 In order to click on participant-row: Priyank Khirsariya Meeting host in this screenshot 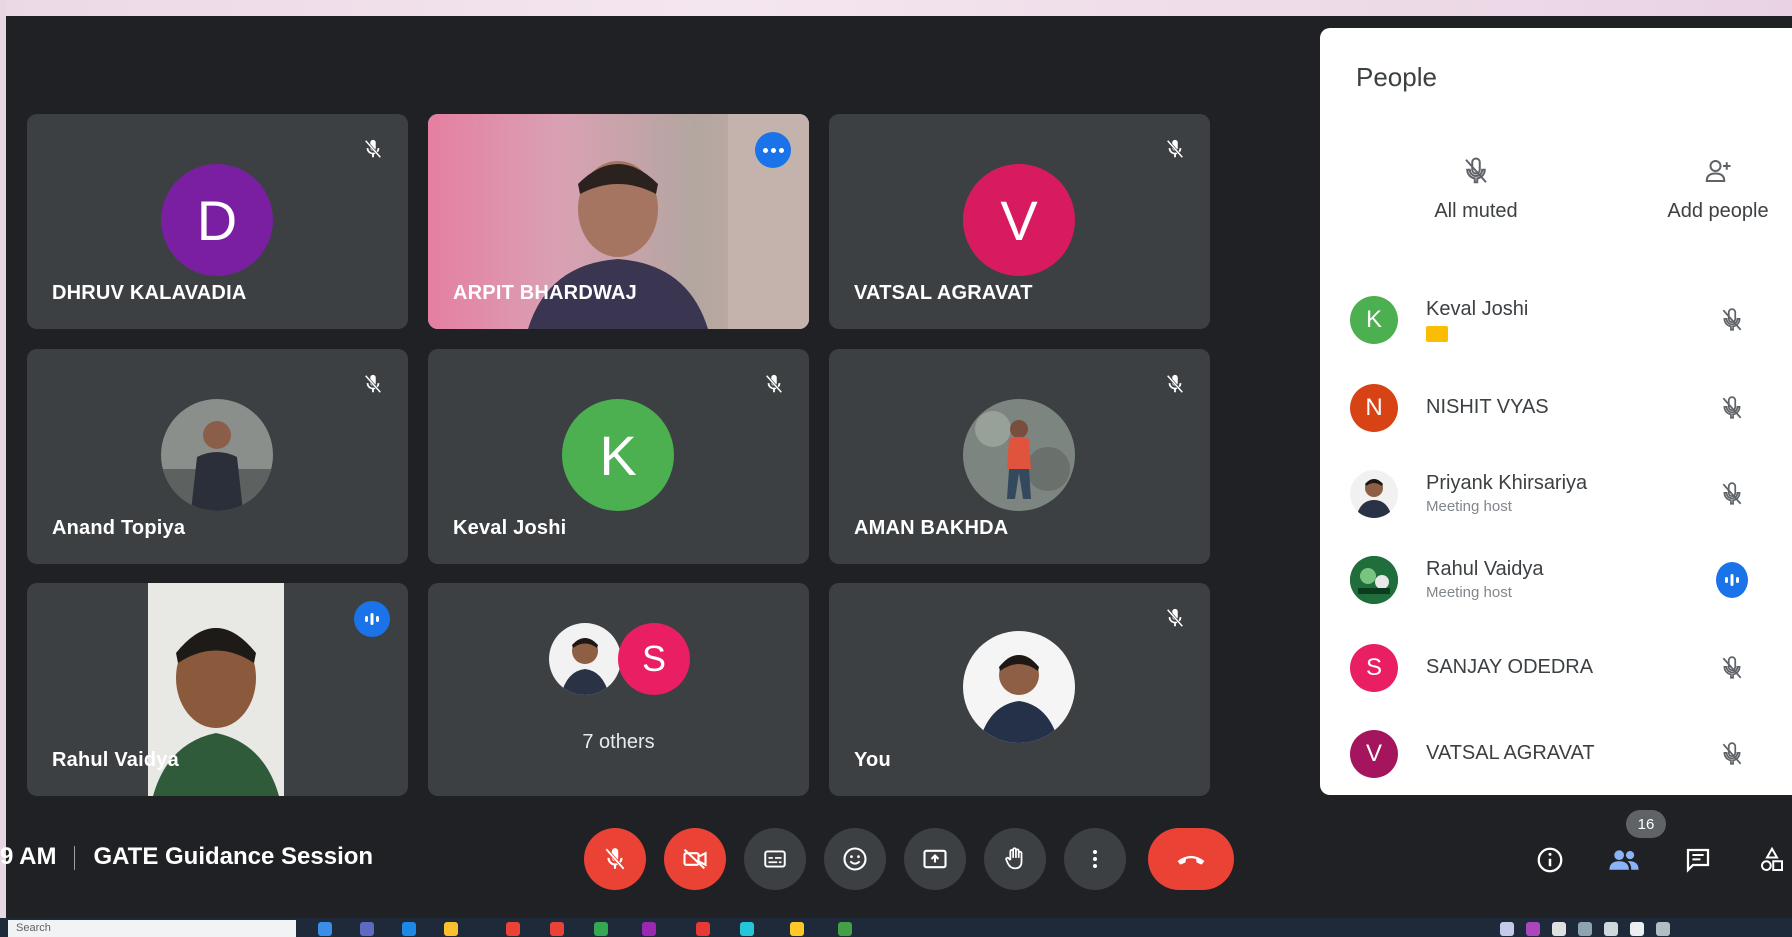, I will do `click(1571, 494)`.